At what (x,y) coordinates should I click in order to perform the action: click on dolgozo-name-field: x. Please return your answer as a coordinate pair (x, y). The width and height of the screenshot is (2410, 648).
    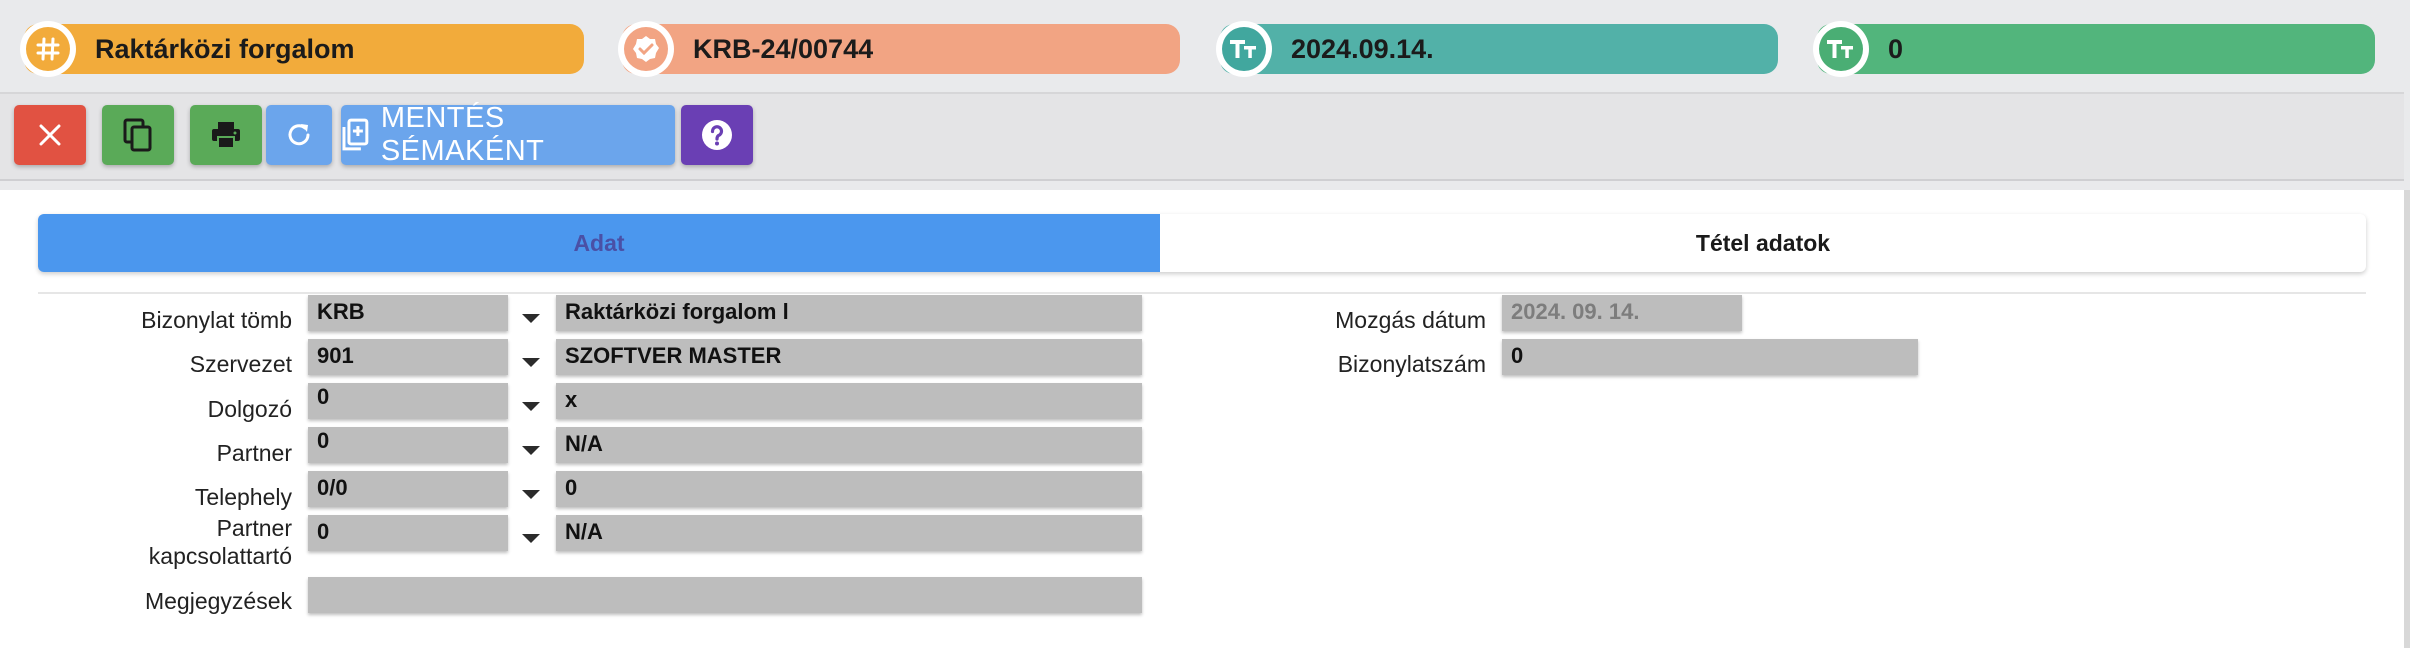
    Looking at the image, I should click on (849, 401).